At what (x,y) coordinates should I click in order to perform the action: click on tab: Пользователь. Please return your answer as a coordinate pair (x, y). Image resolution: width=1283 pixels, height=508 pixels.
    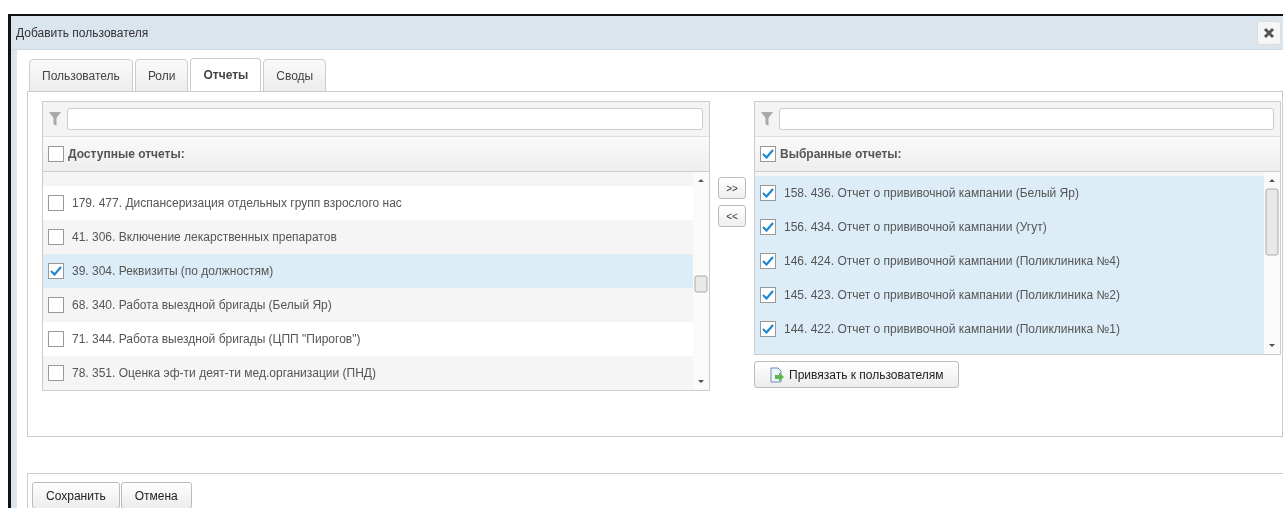
    Looking at the image, I should click on (81, 75).